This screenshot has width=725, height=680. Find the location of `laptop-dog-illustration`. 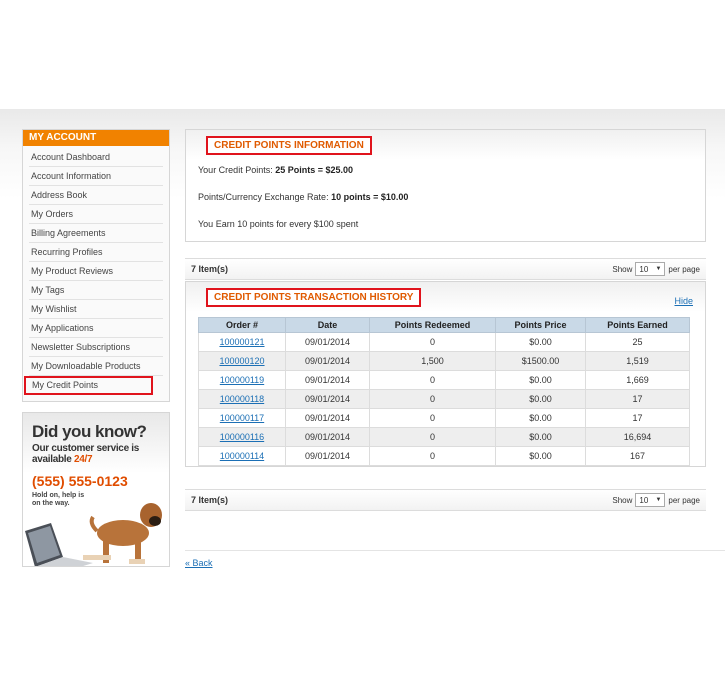

laptop-dog-illustration is located at coordinates (93, 534).